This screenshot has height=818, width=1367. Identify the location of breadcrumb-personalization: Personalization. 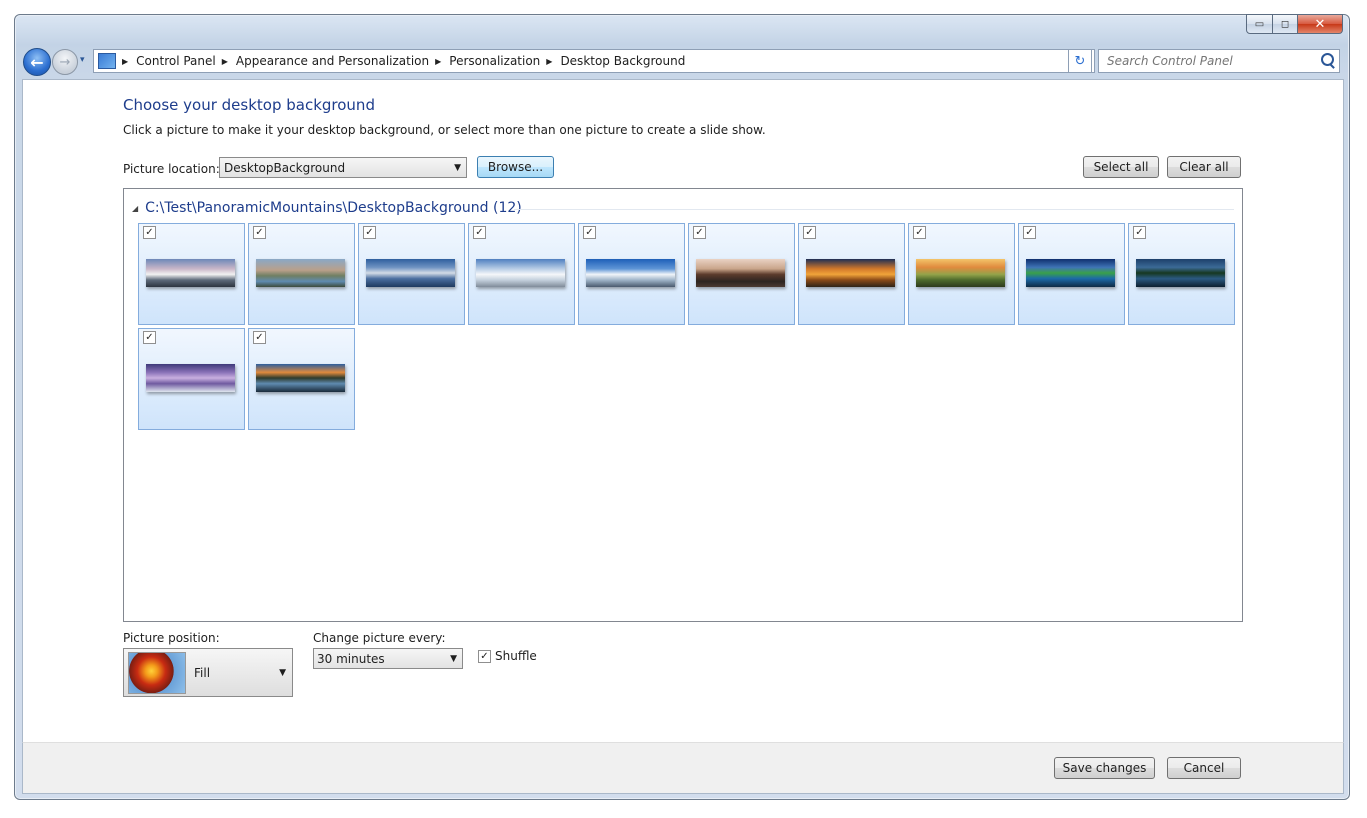
(494, 61).